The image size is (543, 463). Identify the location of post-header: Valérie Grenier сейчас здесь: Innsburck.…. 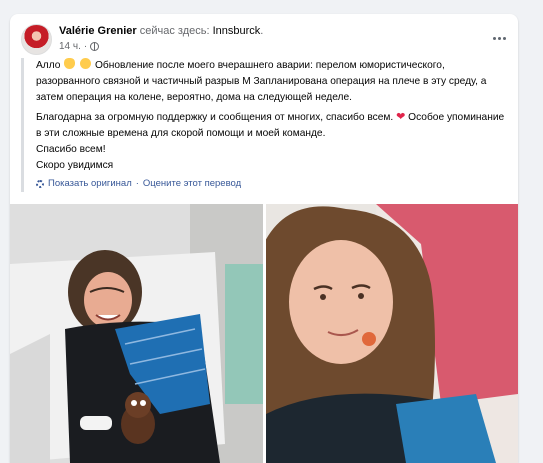
(264, 40).